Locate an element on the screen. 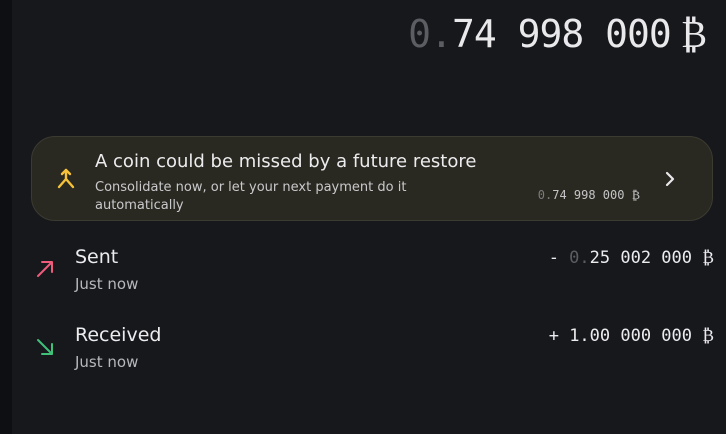  bitcoin-symbol: ₿ is located at coordinates (693, 34).